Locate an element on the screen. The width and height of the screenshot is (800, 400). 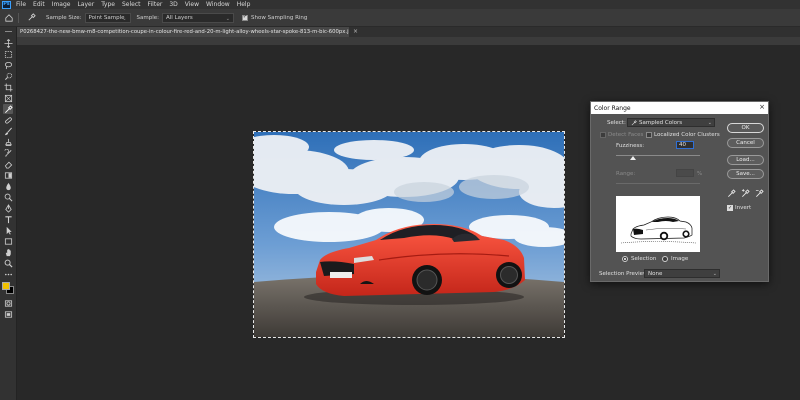
dodge-icon is located at coordinates (8, 197).